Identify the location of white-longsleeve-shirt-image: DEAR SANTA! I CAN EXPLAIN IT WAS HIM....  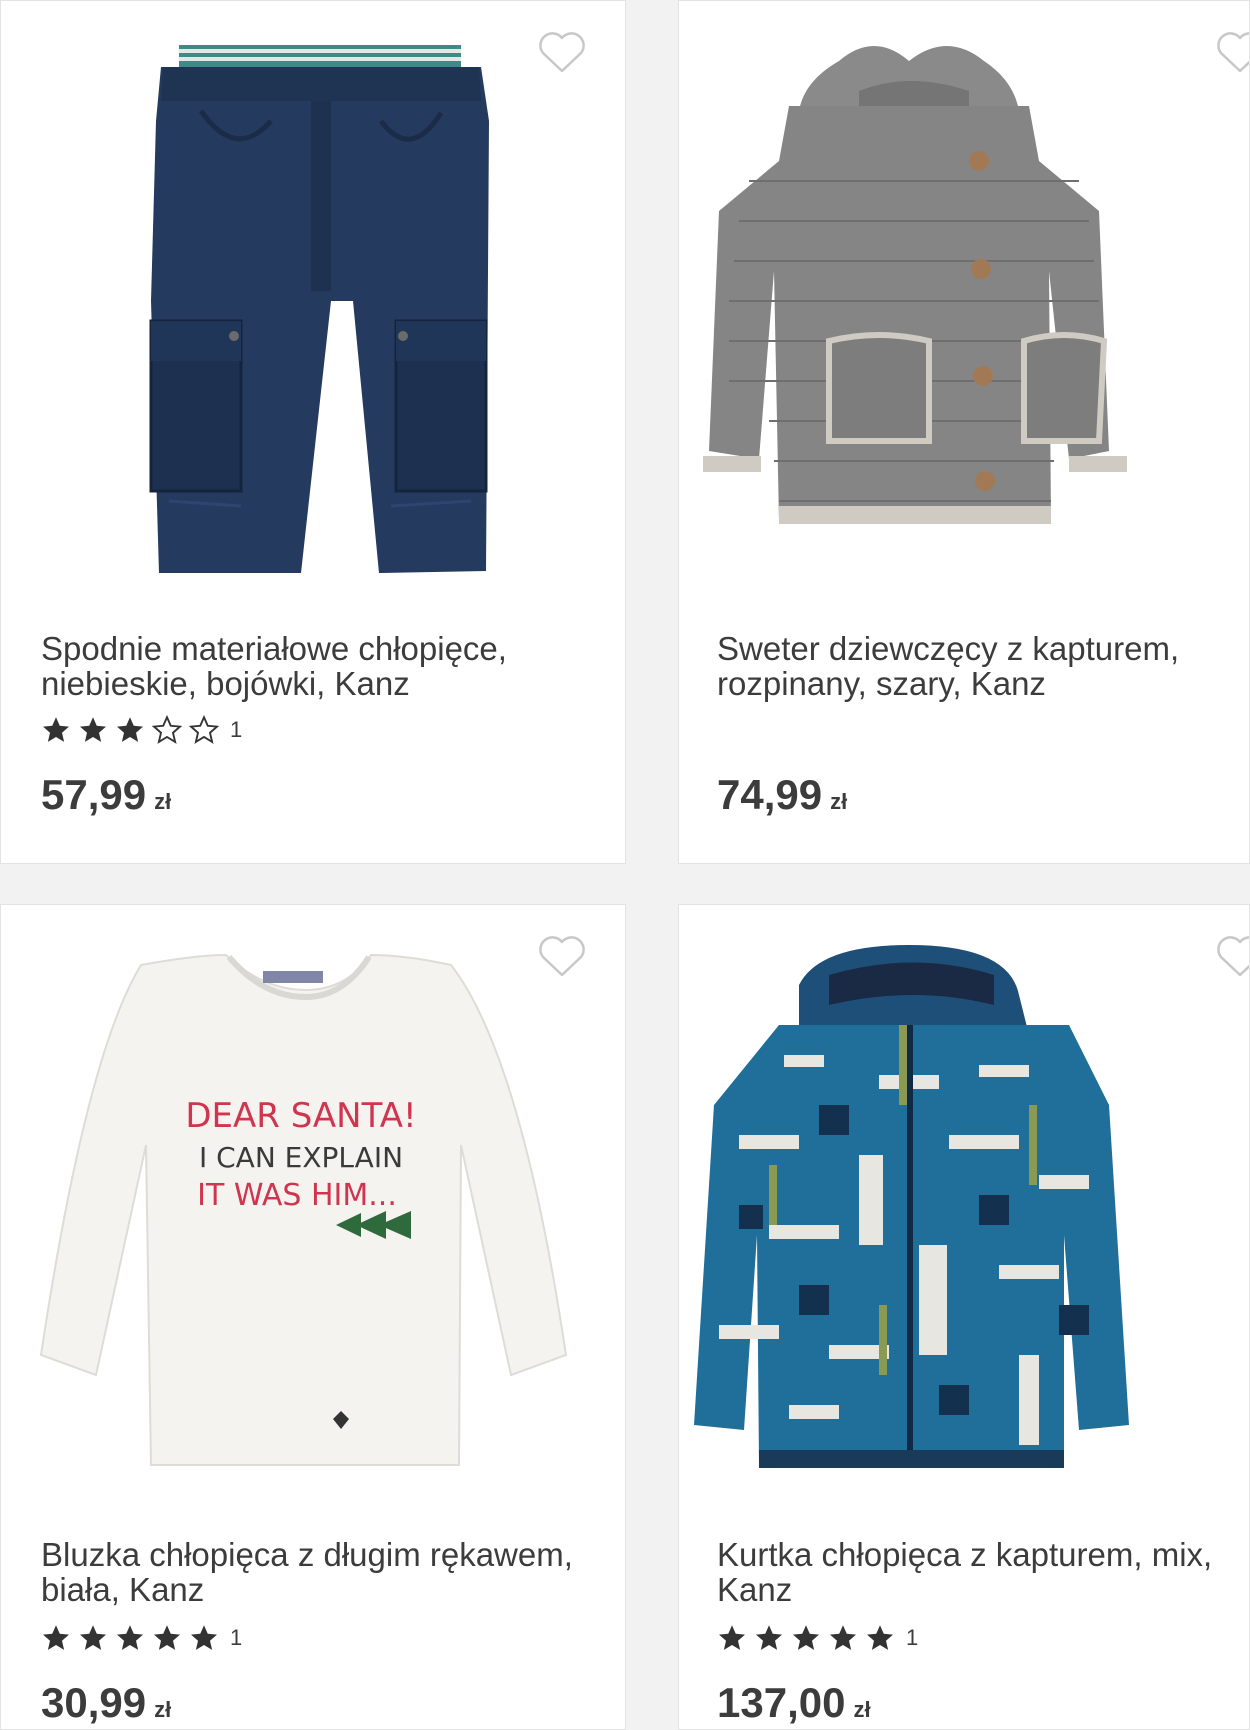
(303, 1209).